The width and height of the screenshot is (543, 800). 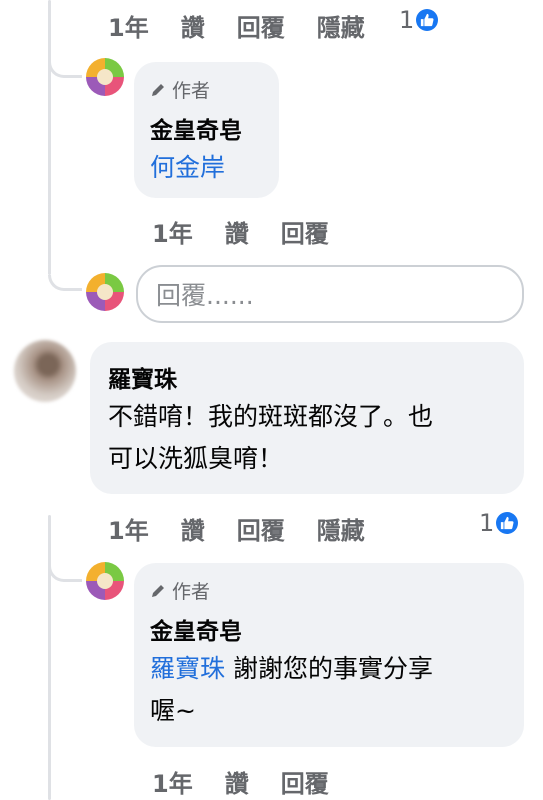 I want to click on comment2-reactions: 1, so click(x=499, y=523).